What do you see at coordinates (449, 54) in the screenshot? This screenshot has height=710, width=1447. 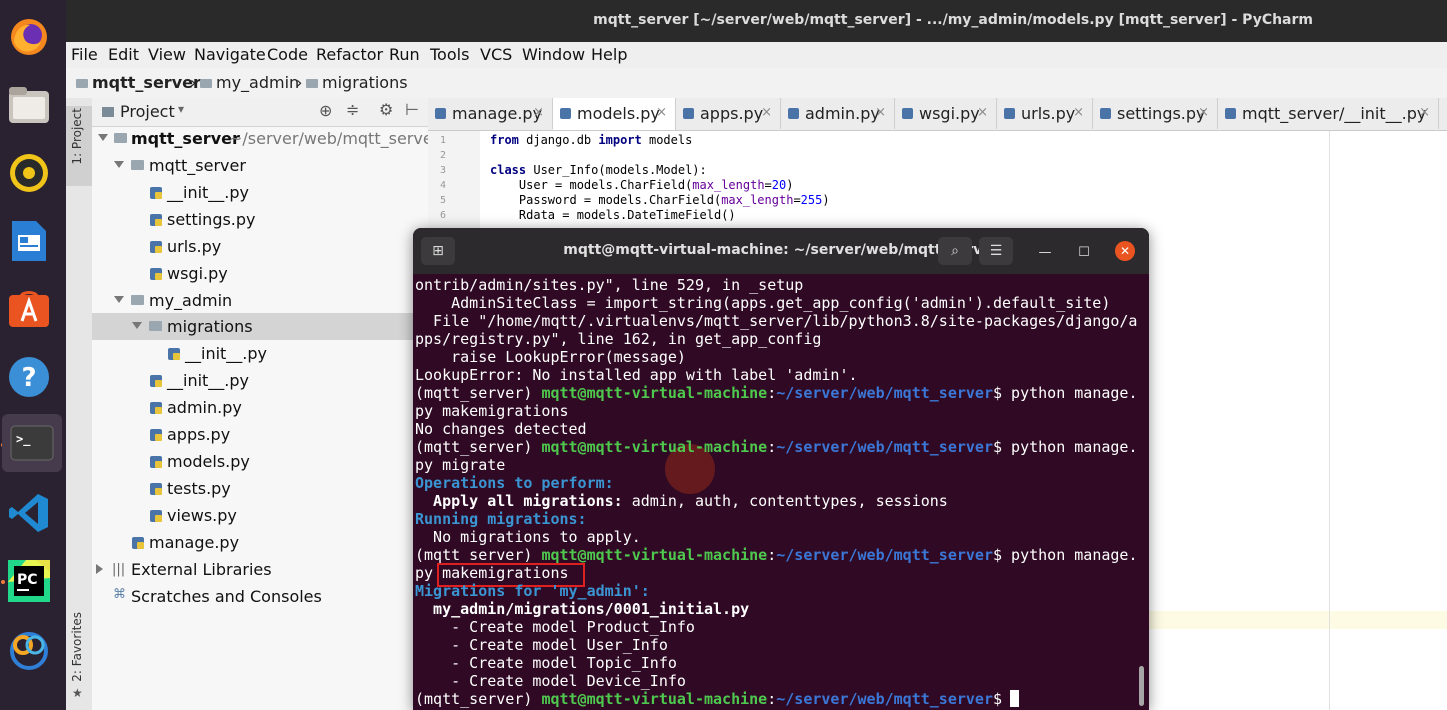 I see `menu-tools: Tools` at bounding box center [449, 54].